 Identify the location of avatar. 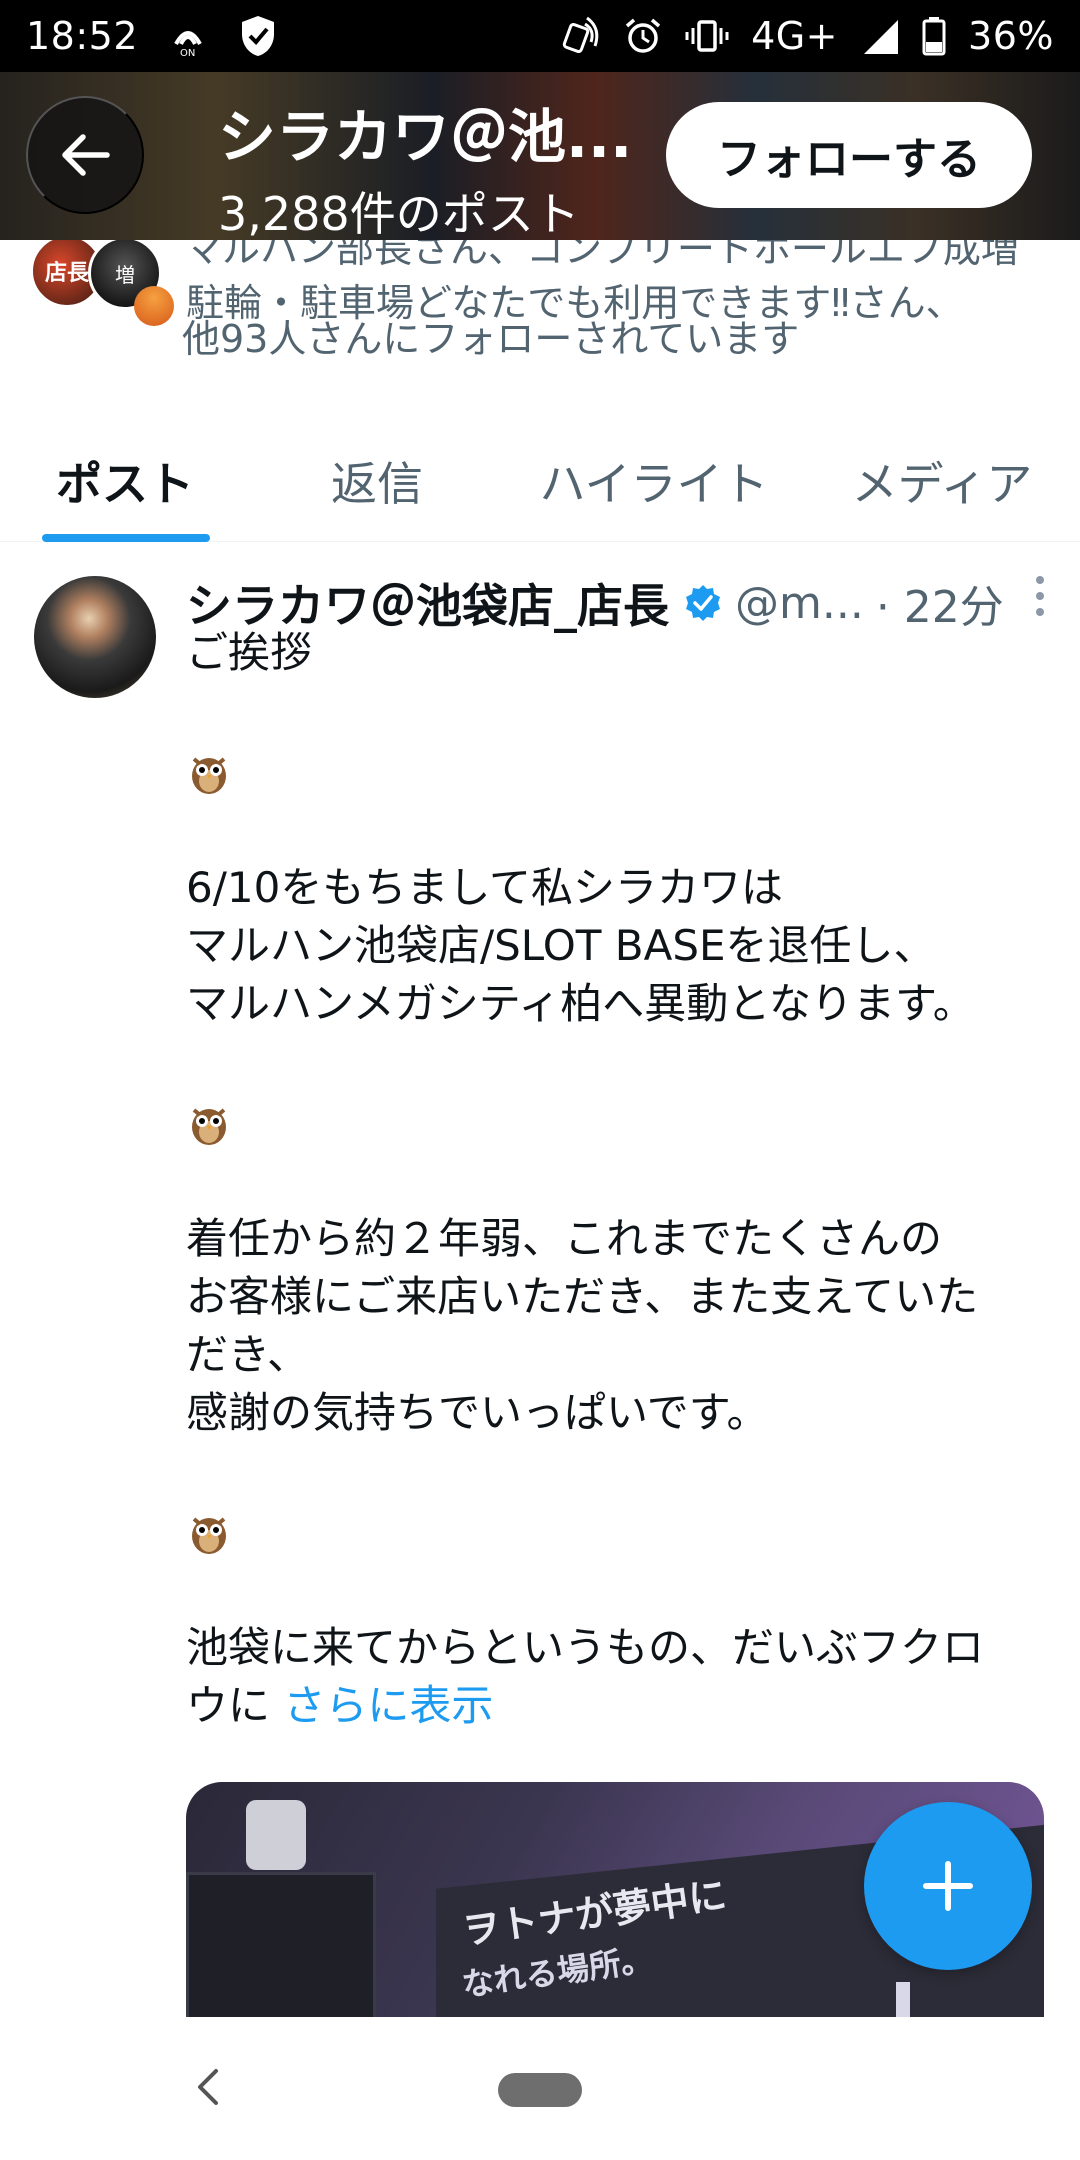
(95, 637).